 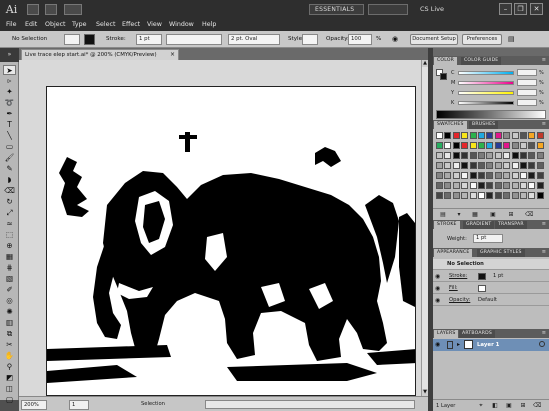 I want to click on stroke-swatch, so click(x=443, y=76).